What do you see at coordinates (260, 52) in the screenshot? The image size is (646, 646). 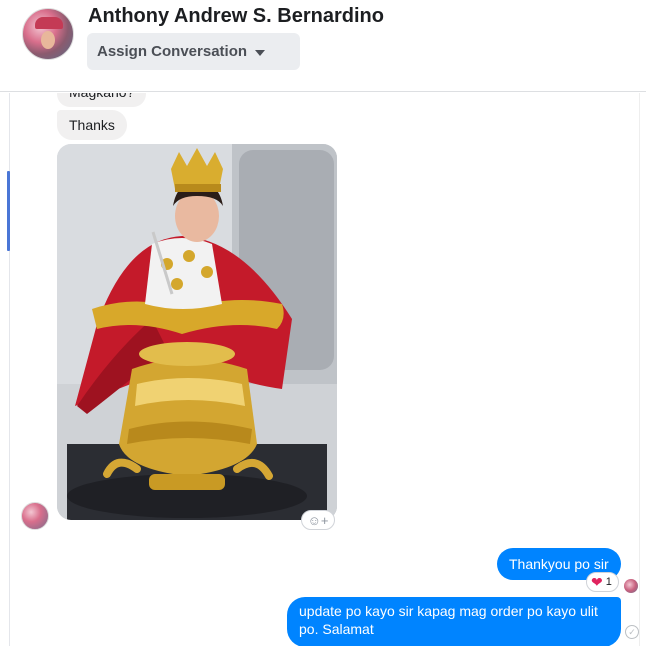 I see `caret-down-icon` at bounding box center [260, 52].